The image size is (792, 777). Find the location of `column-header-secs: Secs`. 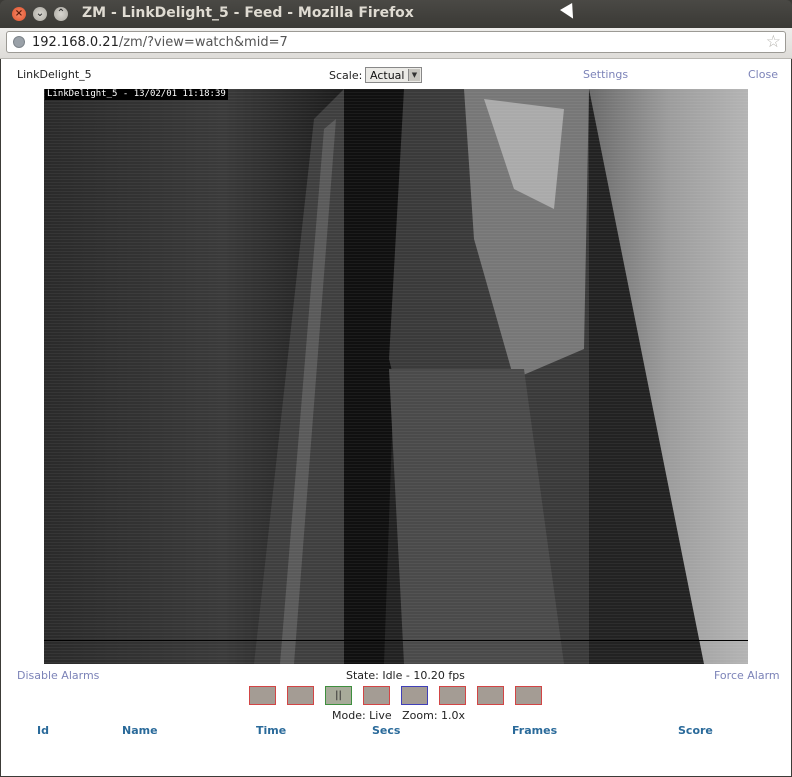

column-header-secs: Secs is located at coordinates (386, 730).